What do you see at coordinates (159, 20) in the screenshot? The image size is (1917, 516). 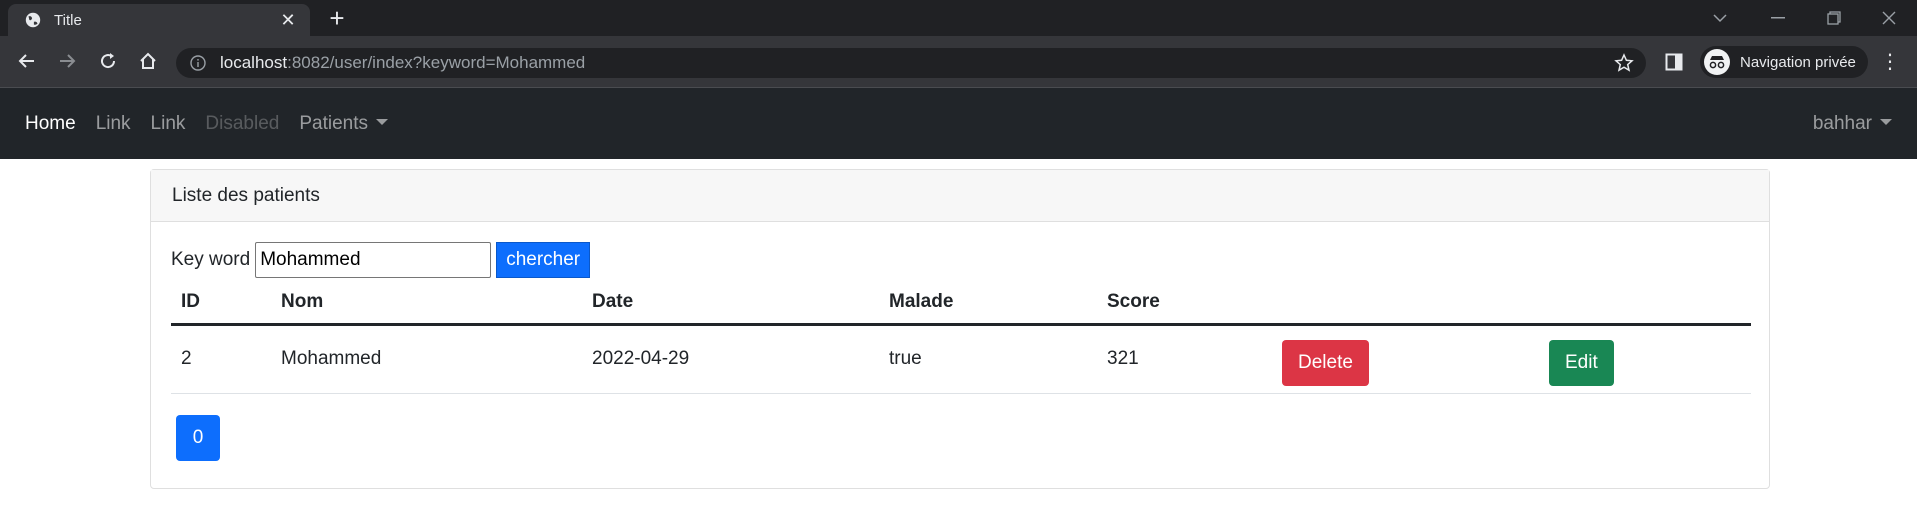 I see `browser-tab: Title ✕` at bounding box center [159, 20].